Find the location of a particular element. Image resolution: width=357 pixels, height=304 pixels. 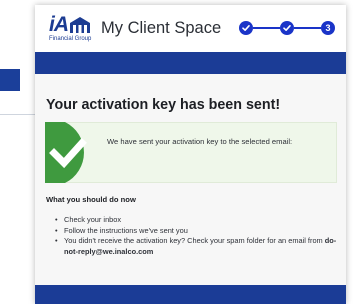

checkmark-icon is located at coordinates (66, 152).